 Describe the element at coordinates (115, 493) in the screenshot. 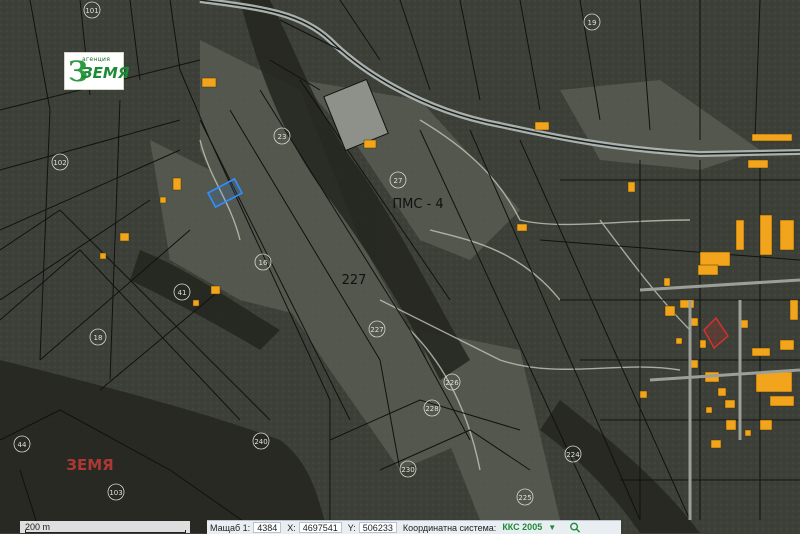

I see `parcel-label: 103` at that location.